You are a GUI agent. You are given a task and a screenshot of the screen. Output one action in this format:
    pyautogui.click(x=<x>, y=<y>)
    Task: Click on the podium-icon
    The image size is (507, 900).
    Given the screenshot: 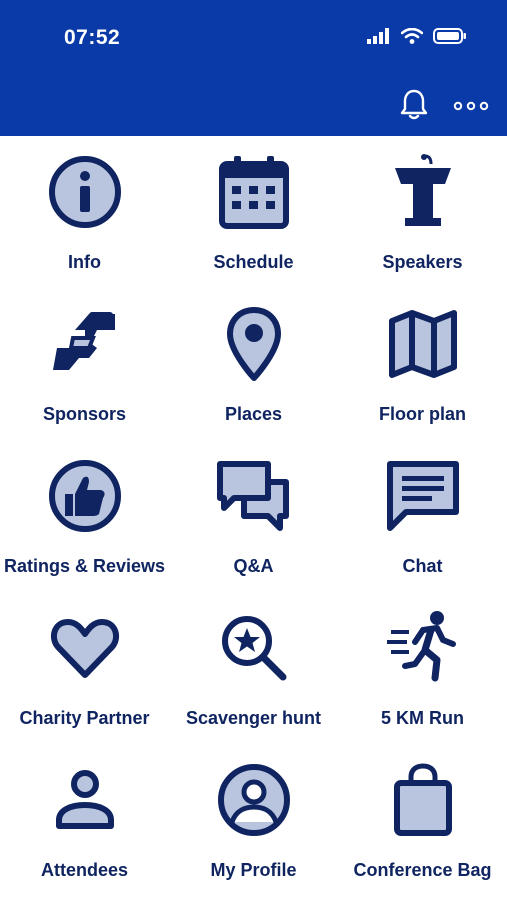 What is the action you would take?
    pyautogui.click(x=423, y=192)
    